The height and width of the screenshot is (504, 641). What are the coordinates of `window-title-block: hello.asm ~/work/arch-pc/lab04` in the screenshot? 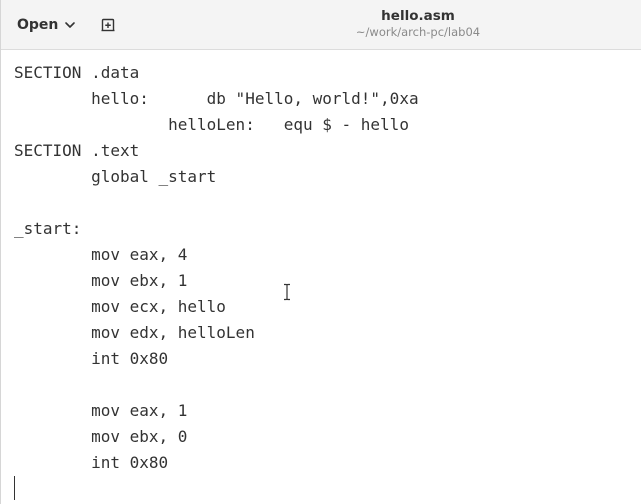 It's located at (418, 24).